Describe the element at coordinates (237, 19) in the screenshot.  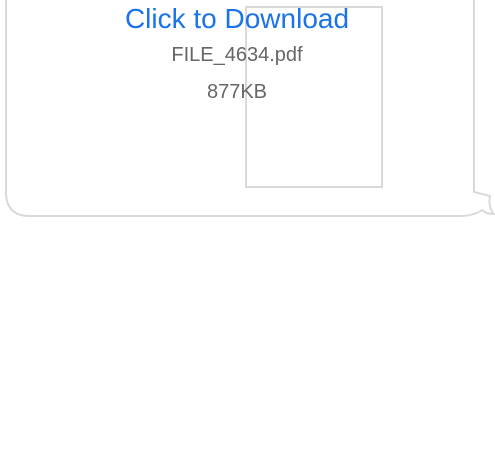
I see `download-link: Click to Download` at that location.